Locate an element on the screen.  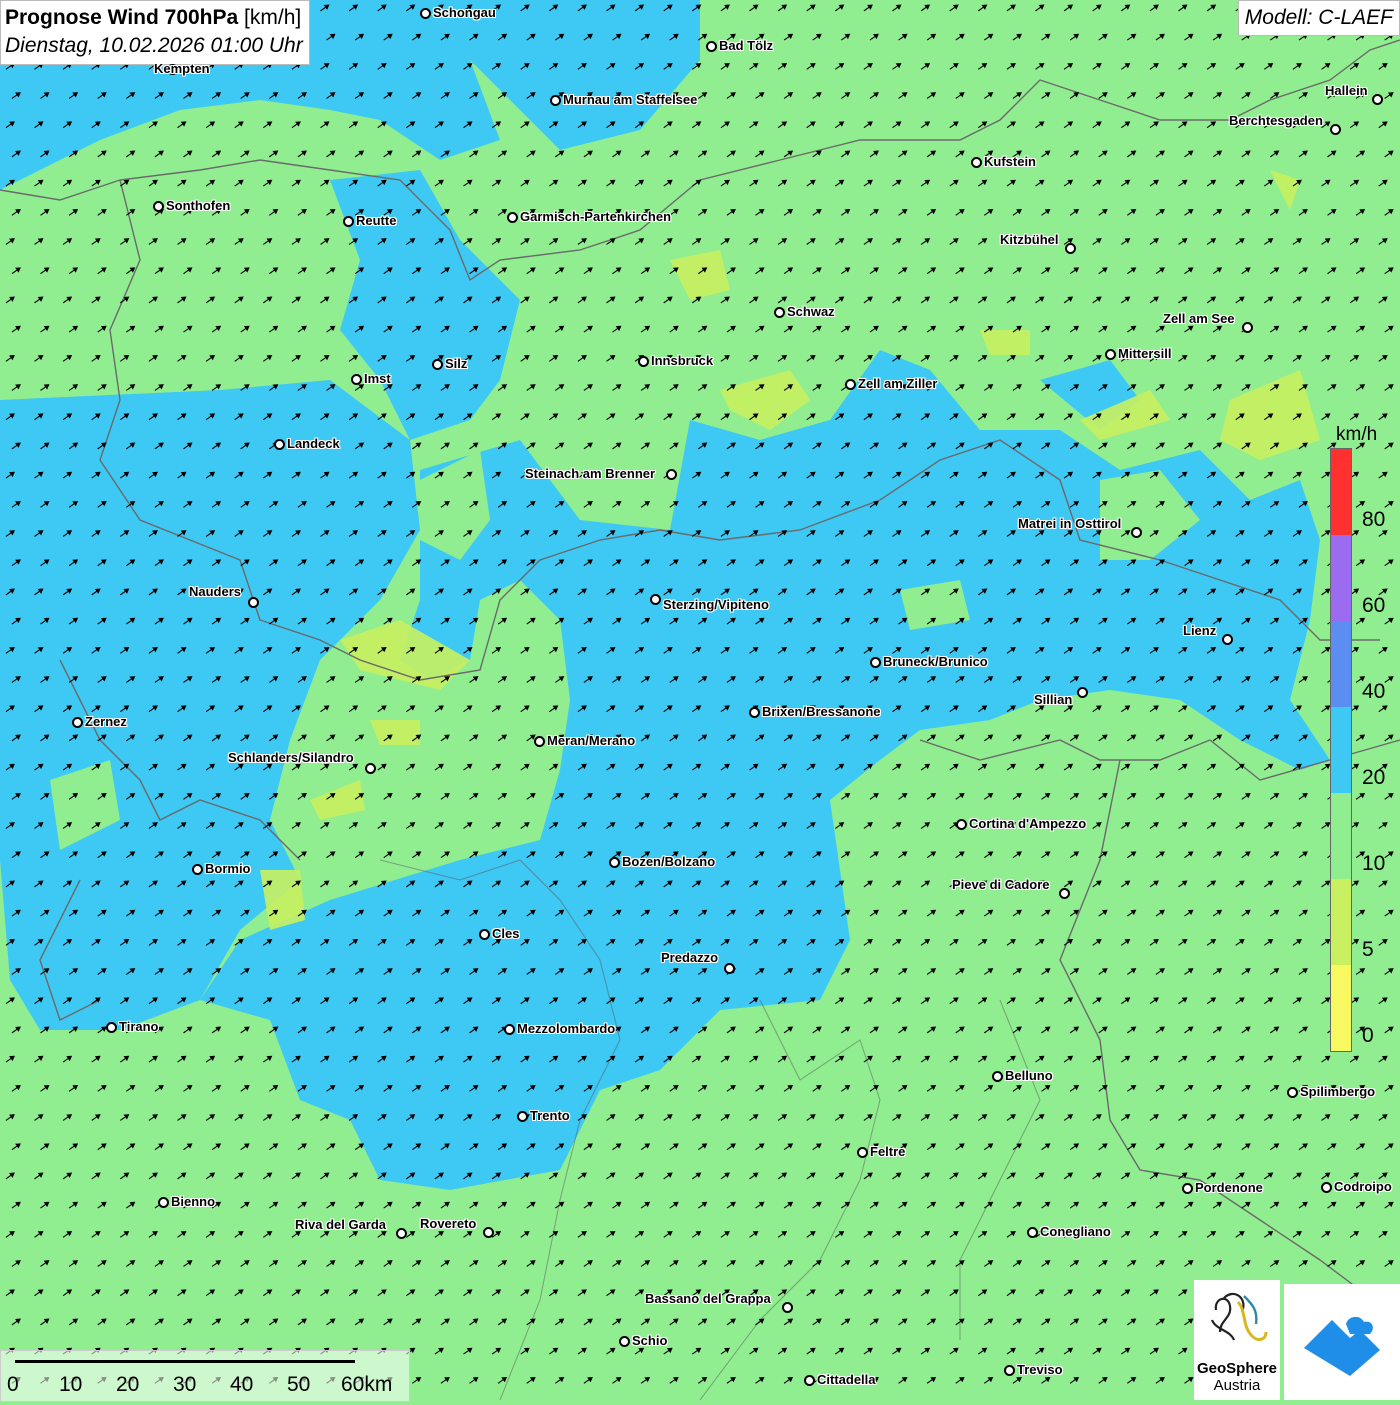
city-label: Schwaz is located at coordinates (811, 311).